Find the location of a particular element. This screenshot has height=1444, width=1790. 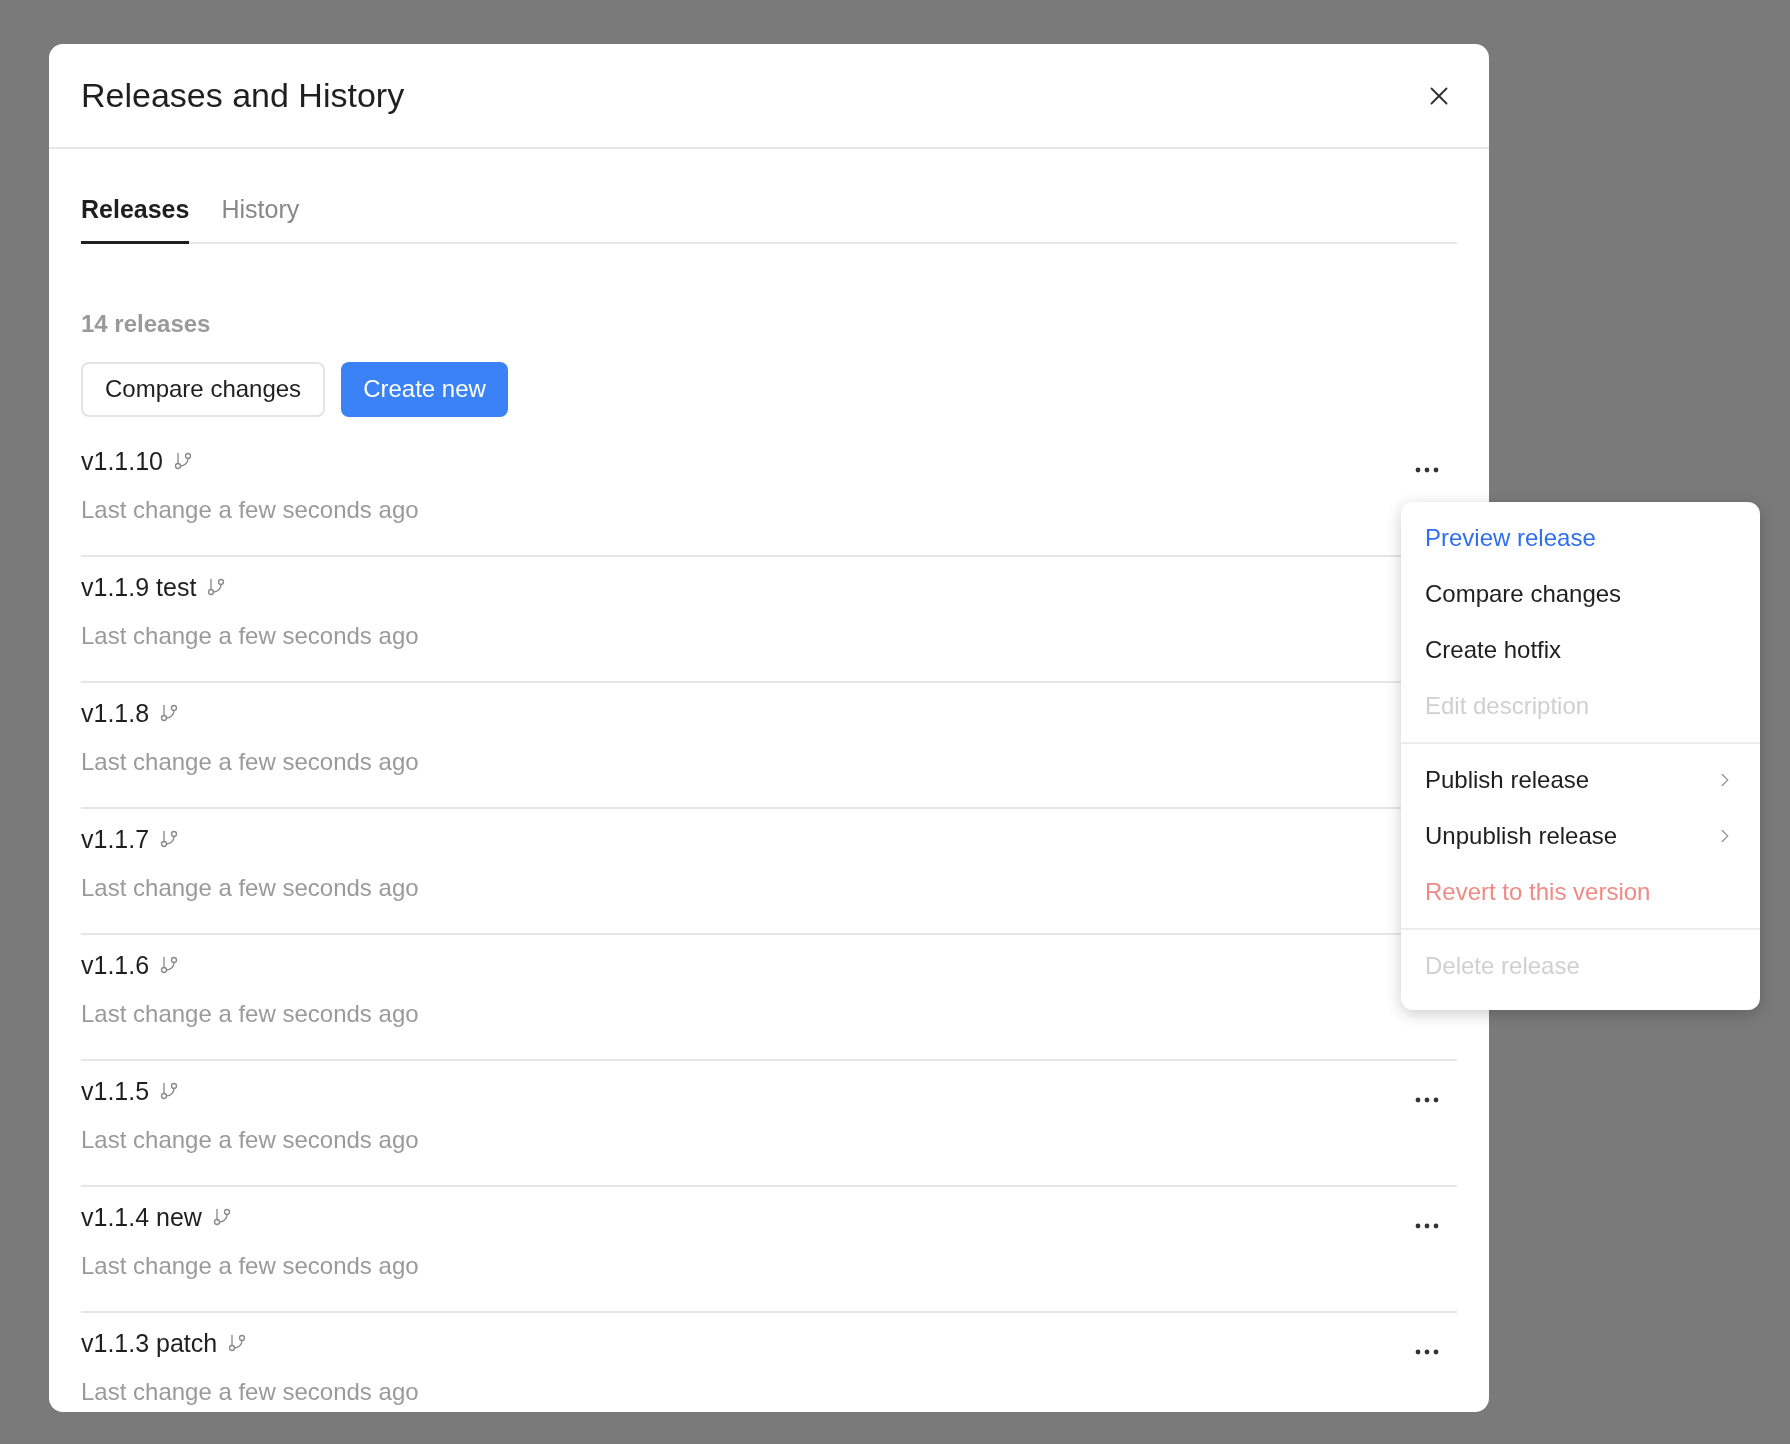

release-name: v1.1.6 is located at coordinates (115, 965).